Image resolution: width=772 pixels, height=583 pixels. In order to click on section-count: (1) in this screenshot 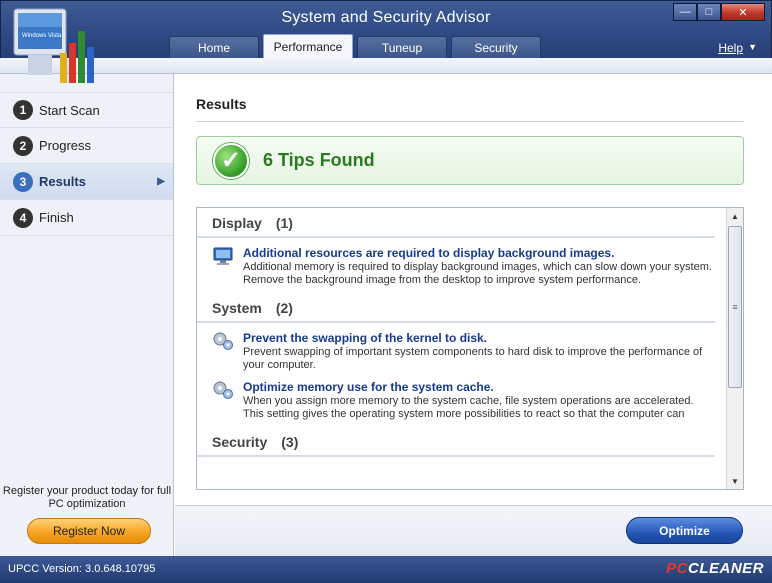, I will do `click(284, 223)`.